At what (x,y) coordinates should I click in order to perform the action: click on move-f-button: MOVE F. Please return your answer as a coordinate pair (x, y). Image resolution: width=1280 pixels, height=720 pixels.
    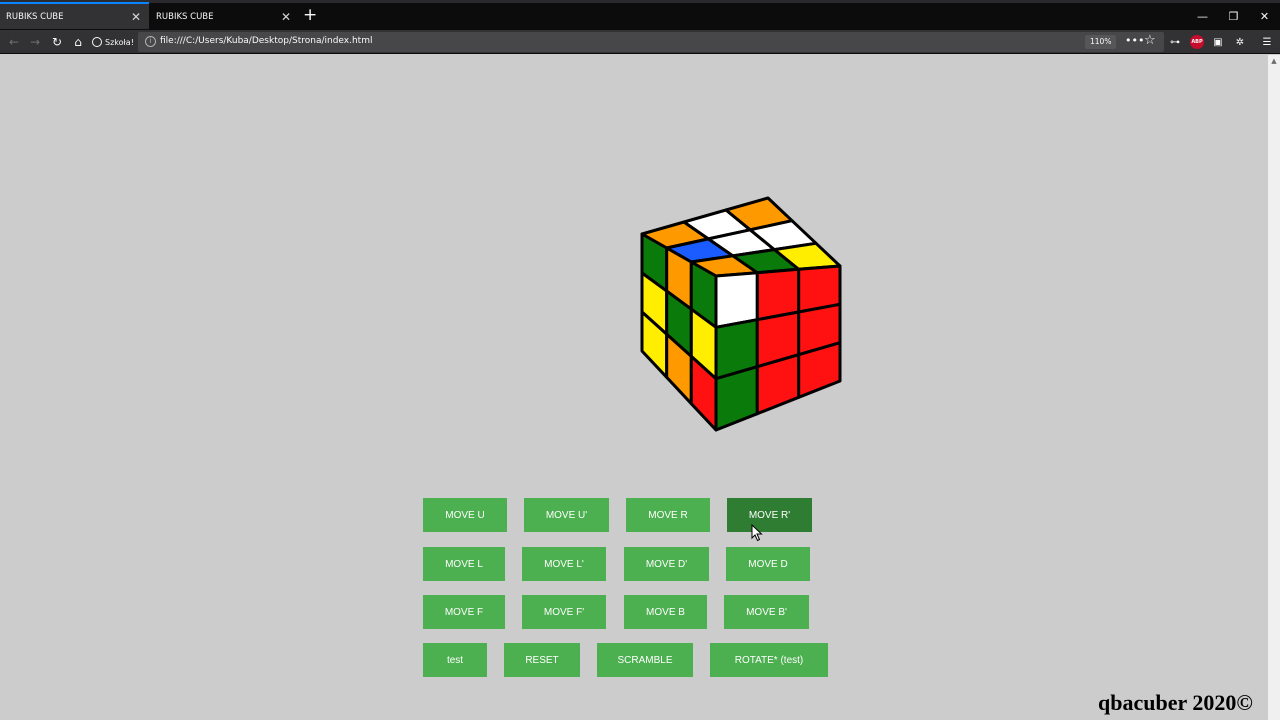
    Looking at the image, I should click on (464, 612).